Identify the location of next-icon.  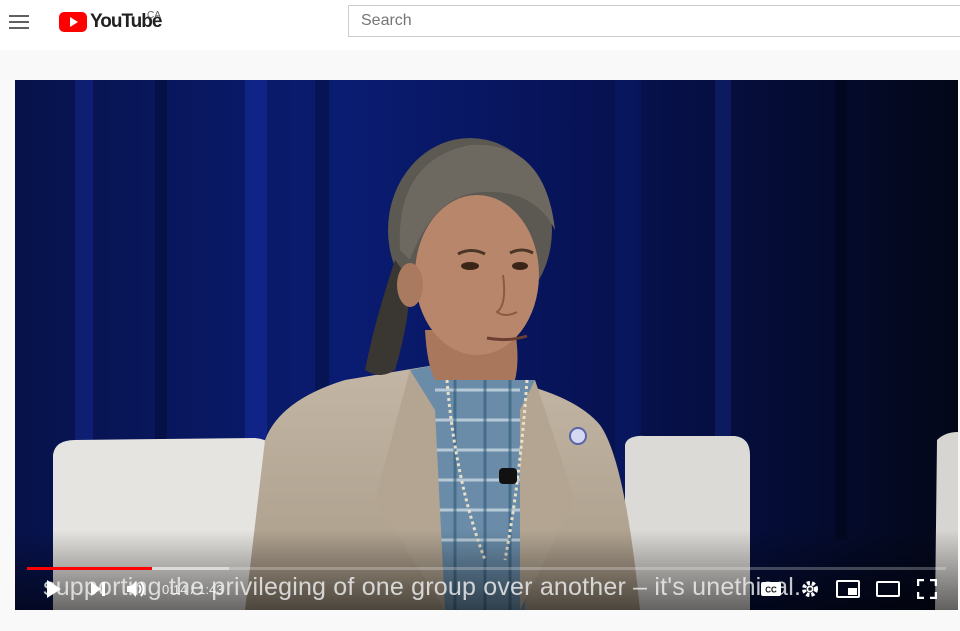
(98, 589).